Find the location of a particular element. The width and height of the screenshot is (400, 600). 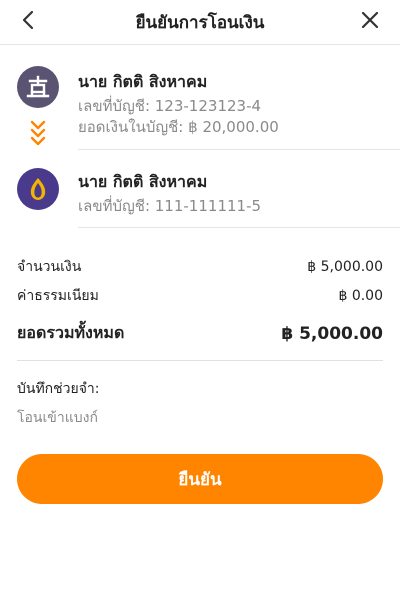

amount-value: ฿ 5,000.00 is located at coordinates (345, 267).